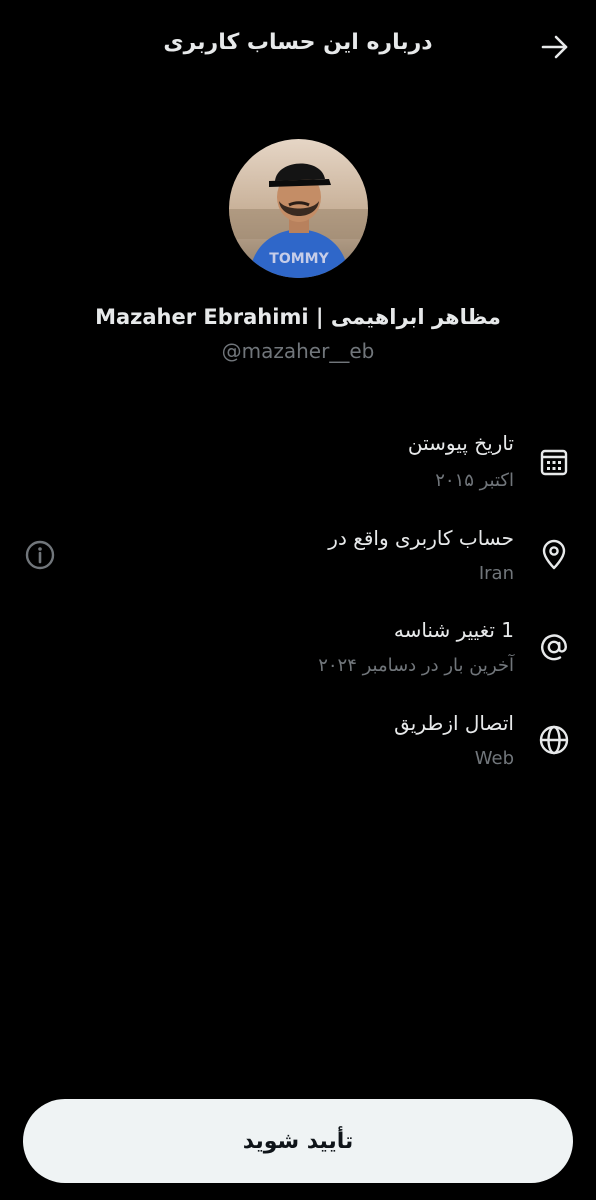 The image size is (596, 1200). I want to click on username-changes-label: 1 تغییر شناسه, so click(453, 630).